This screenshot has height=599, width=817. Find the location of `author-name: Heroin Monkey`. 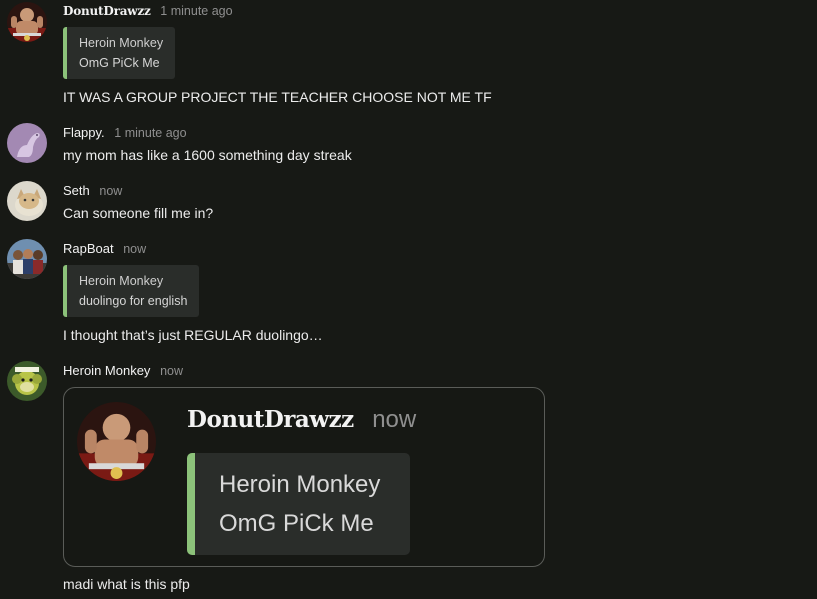

author-name: Heroin Monkey is located at coordinates (106, 370).